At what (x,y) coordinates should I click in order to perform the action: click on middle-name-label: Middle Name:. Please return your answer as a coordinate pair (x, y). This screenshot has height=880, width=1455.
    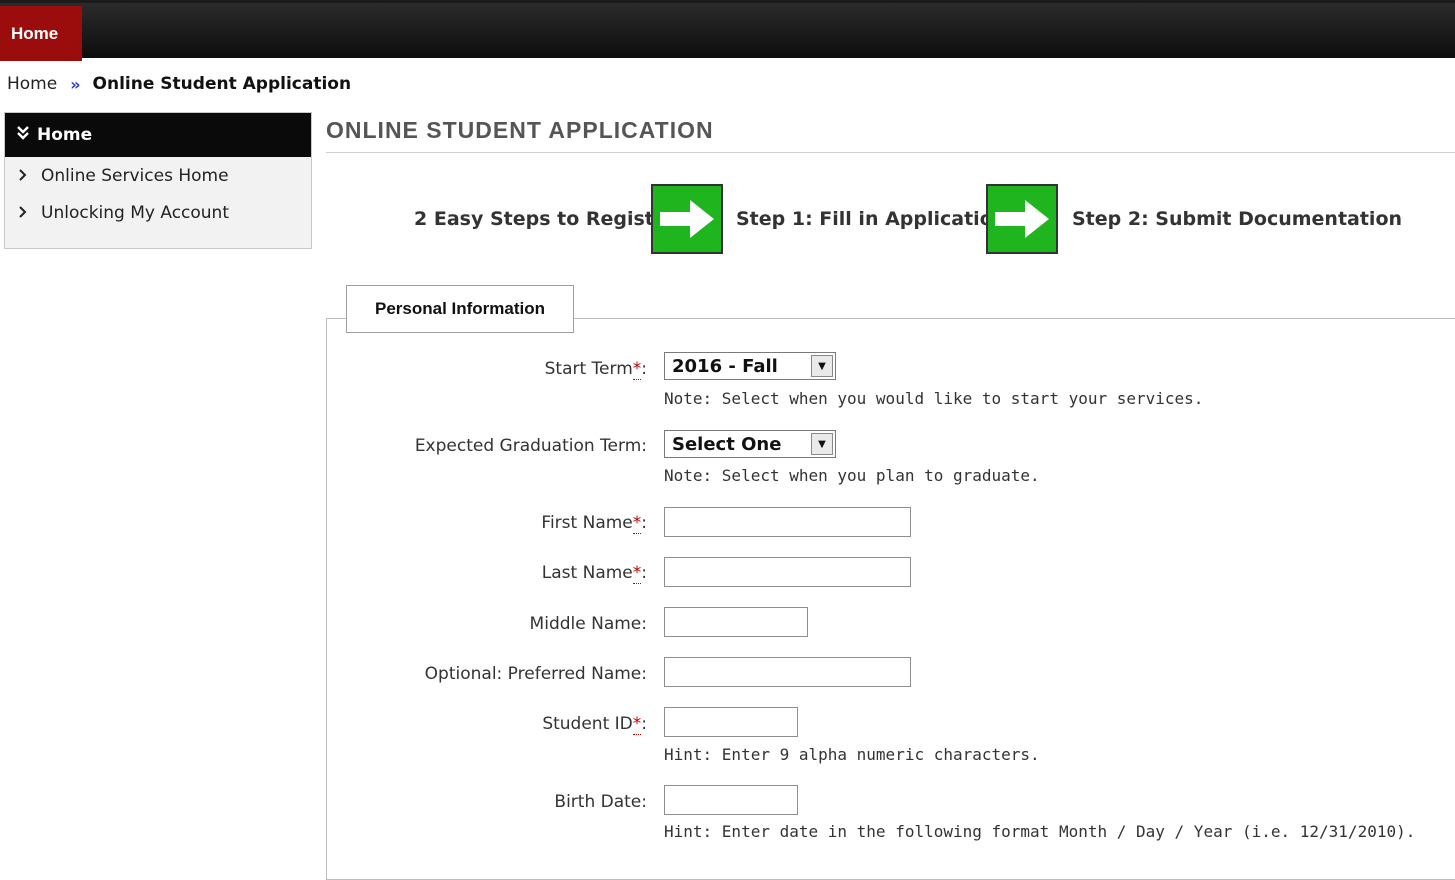
    Looking at the image, I should click on (588, 624).